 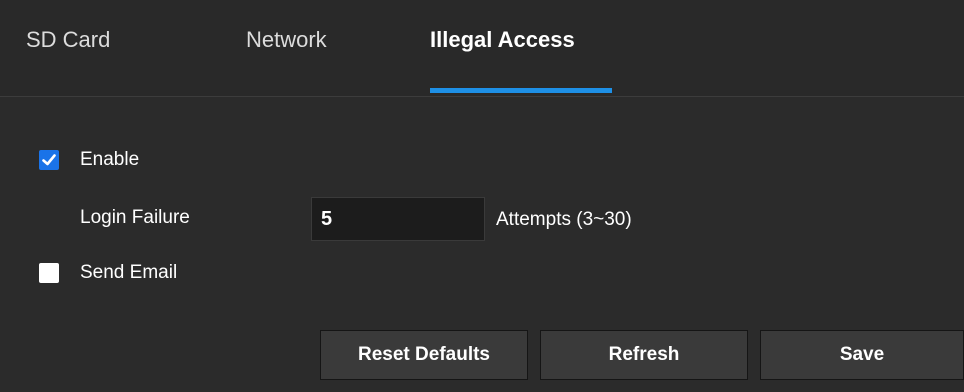 What do you see at coordinates (68, 48) in the screenshot?
I see `tab-sd-card: SD Card` at bounding box center [68, 48].